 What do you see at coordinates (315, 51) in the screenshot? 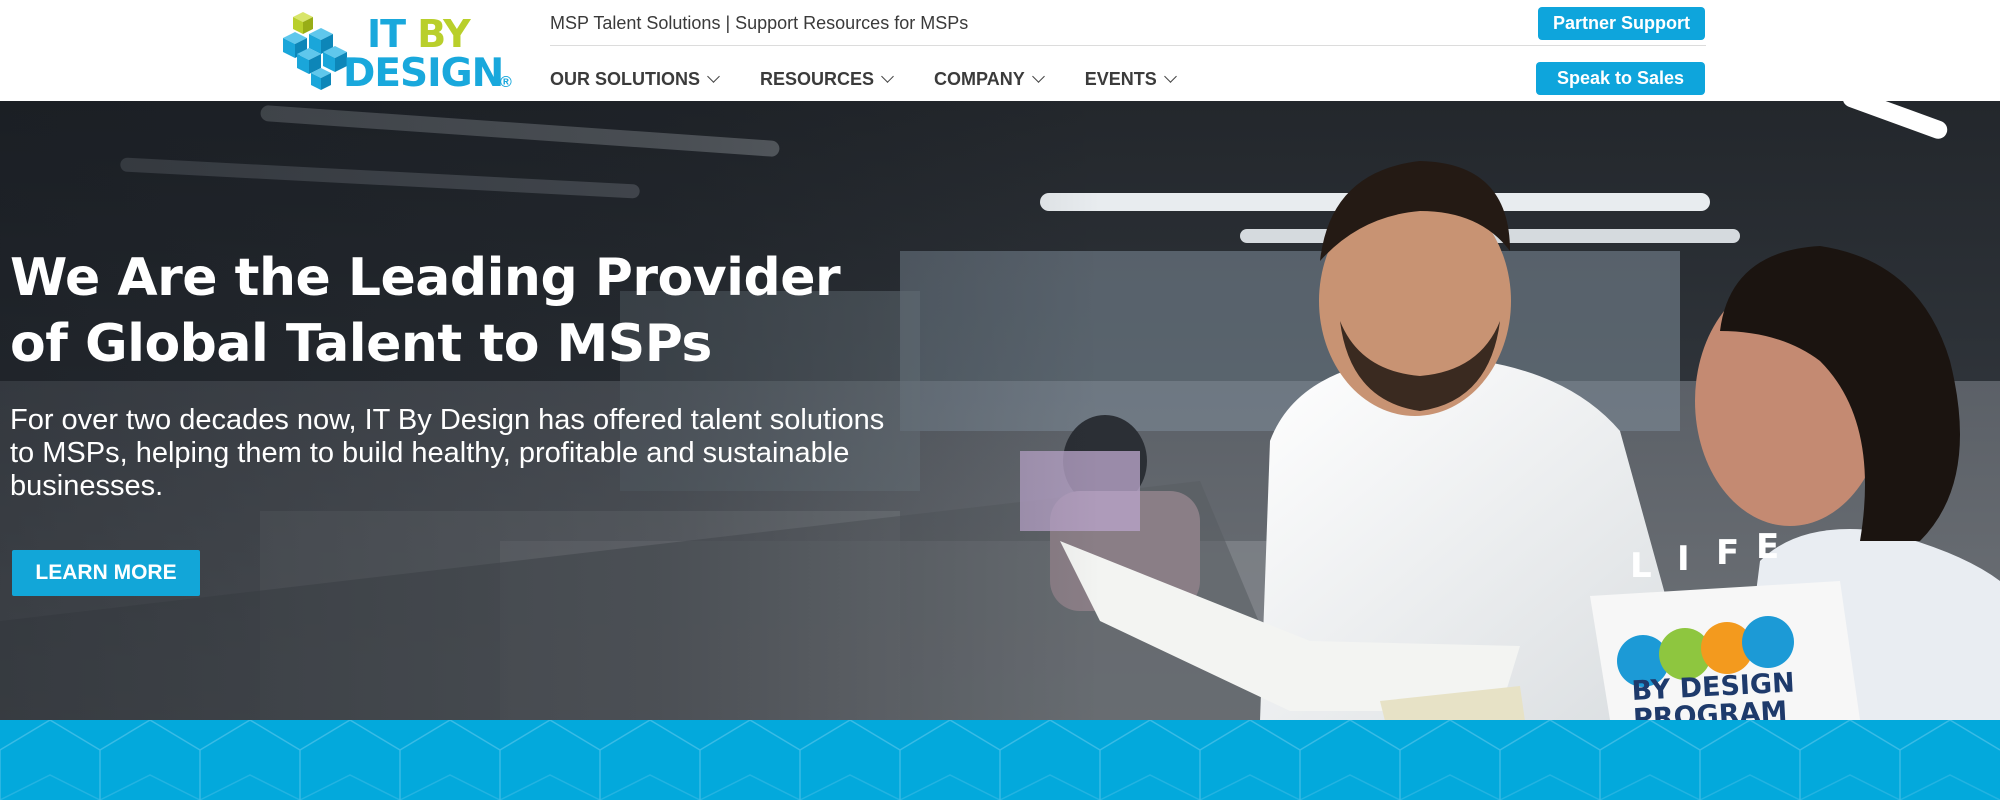
I see `stacked-cubes-logo-icon` at bounding box center [315, 51].